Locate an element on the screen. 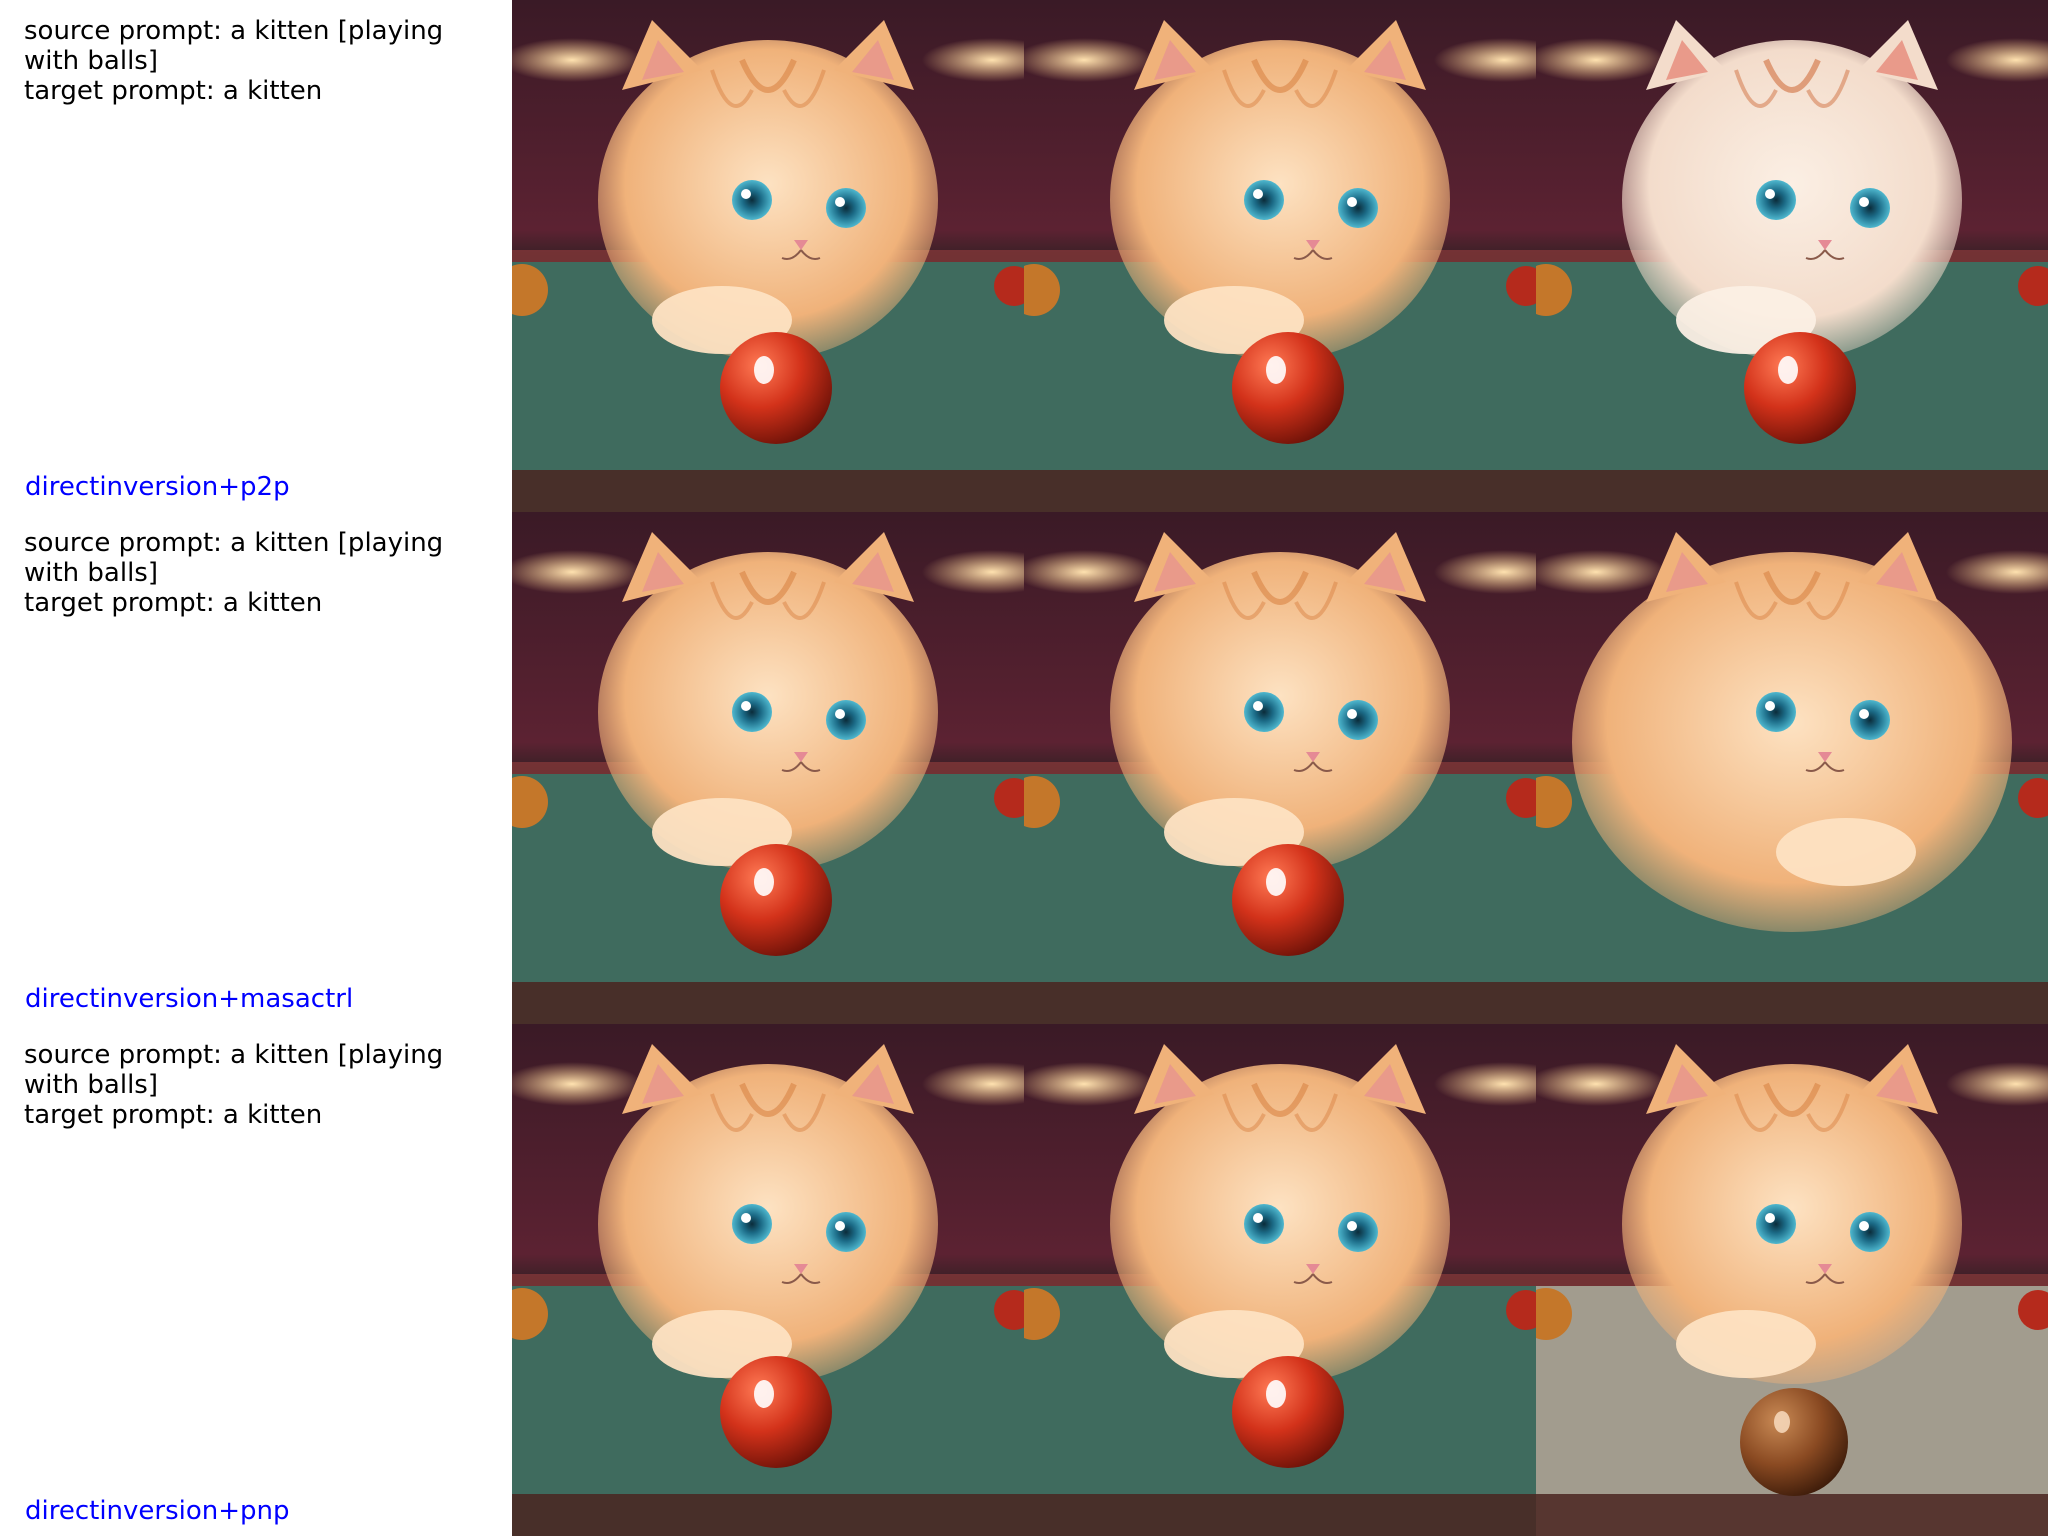  method-label: directinversion+masactrl is located at coordinates (189, 999).